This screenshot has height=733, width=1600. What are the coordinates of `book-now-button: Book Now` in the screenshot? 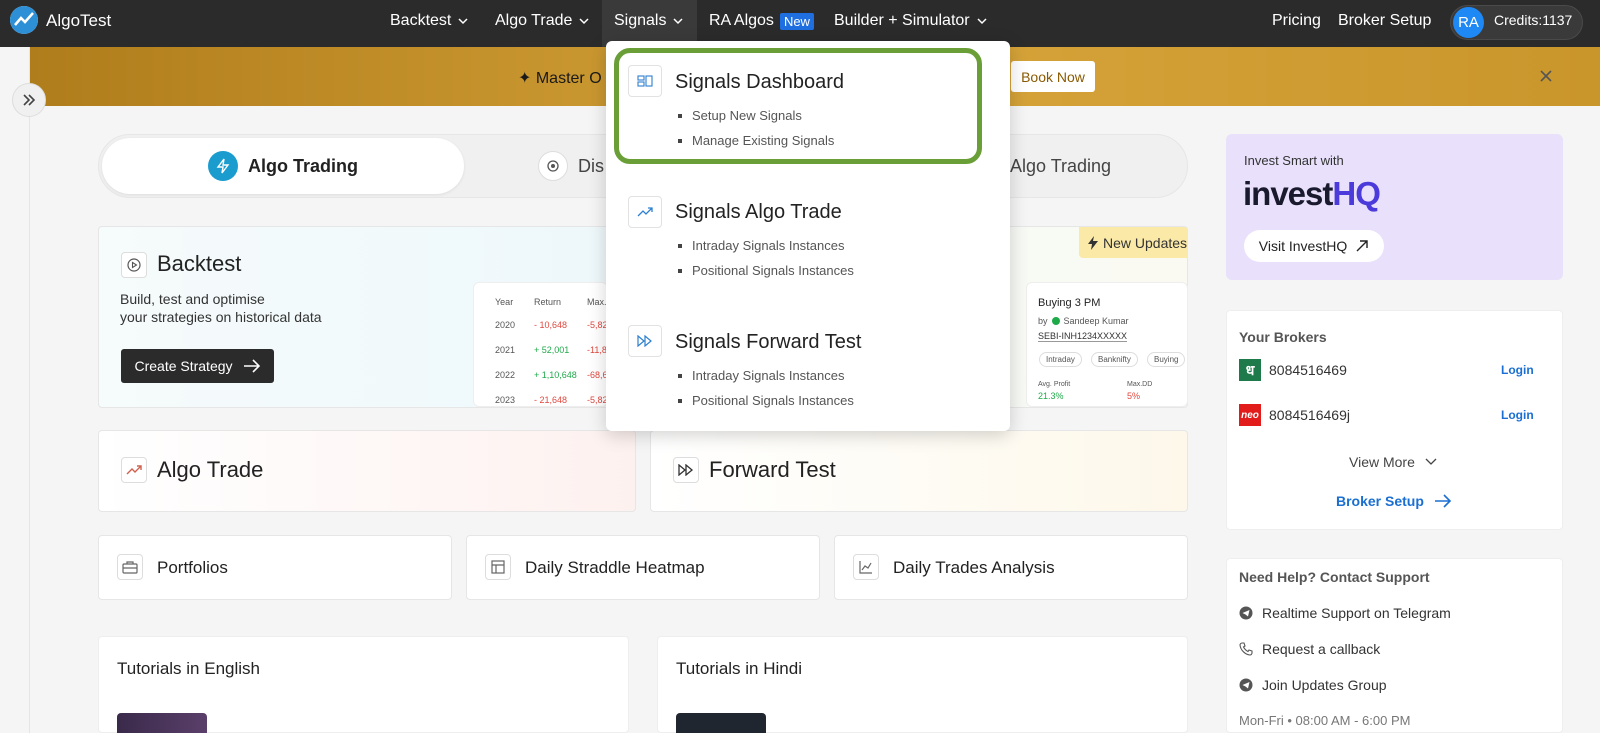 It's located at (1053, 76).